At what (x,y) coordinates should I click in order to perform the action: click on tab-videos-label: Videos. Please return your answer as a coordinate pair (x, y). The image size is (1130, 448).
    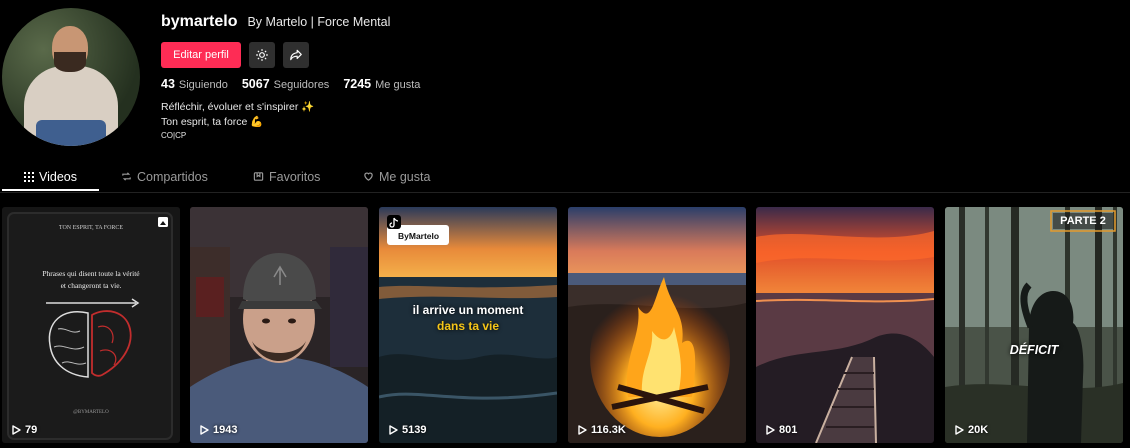
    Looking at the image, I should click on (58, 176).